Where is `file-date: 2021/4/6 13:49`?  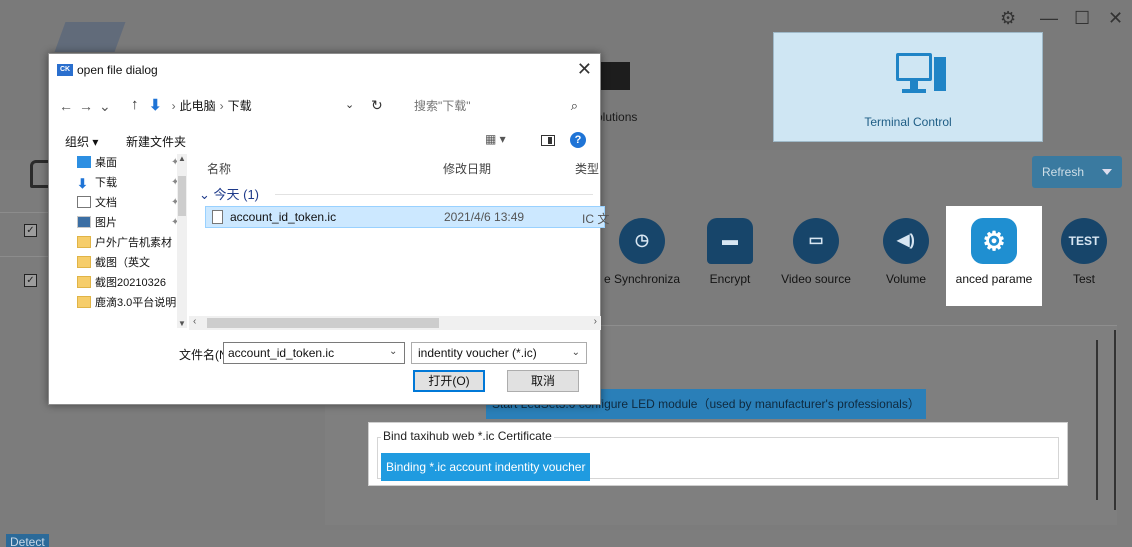 file-date: 2021/4/6 13:49 is located at coordinates (484, 217).